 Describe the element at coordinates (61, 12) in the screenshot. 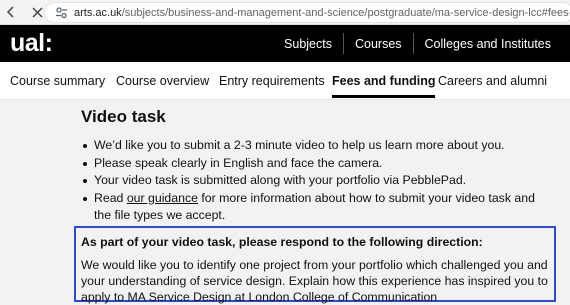

I see `site-info-icon` at that location.